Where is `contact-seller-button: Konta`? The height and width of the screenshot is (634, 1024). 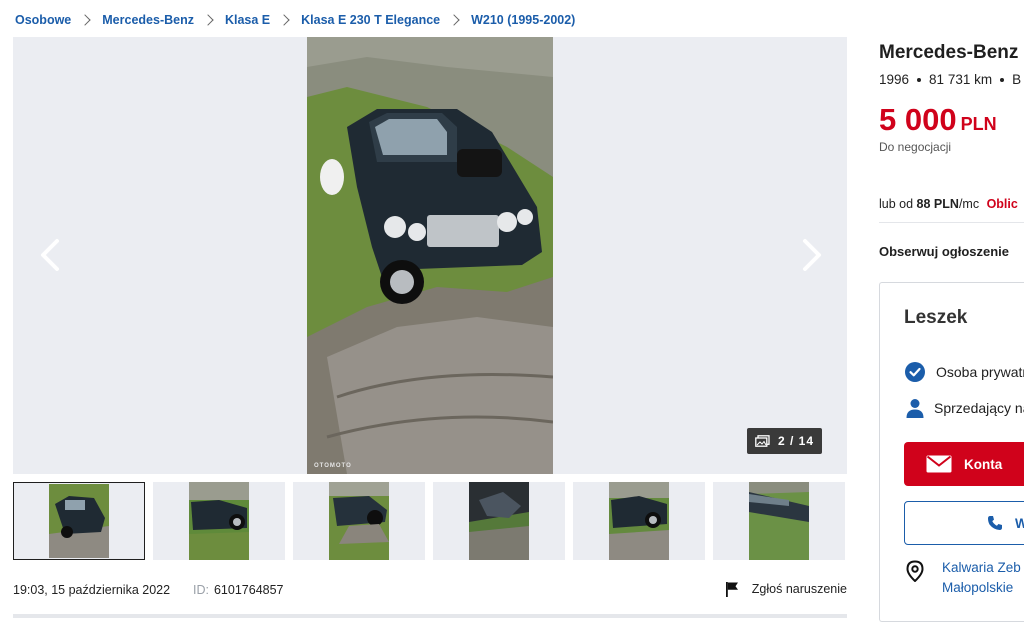
contact-seller-button: Konta is located at coordinates (964, 464).